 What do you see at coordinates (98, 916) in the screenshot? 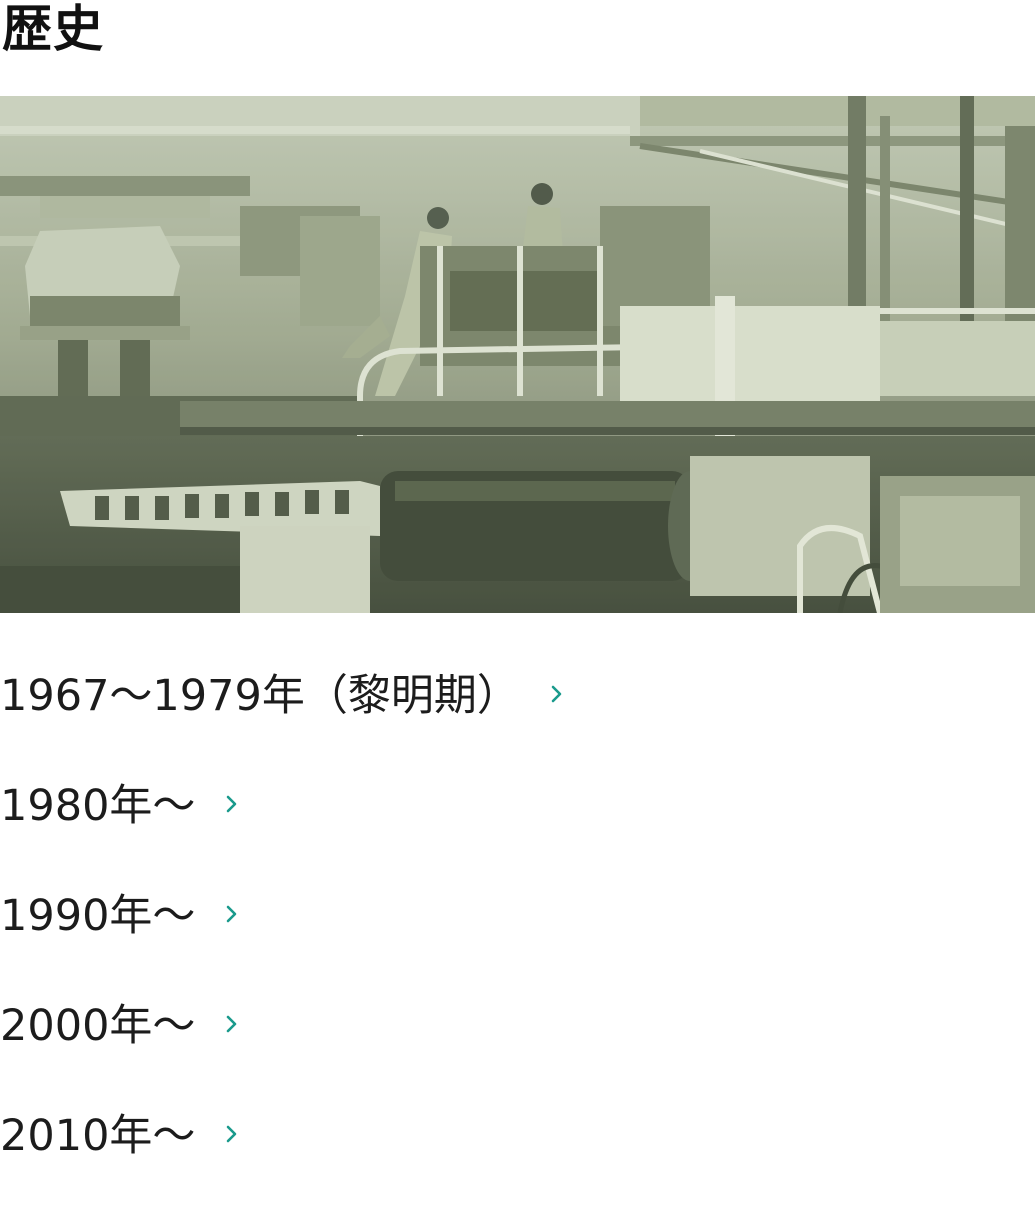
I see `history-item-label: 1990年〜` at bounding box center [98, 916].